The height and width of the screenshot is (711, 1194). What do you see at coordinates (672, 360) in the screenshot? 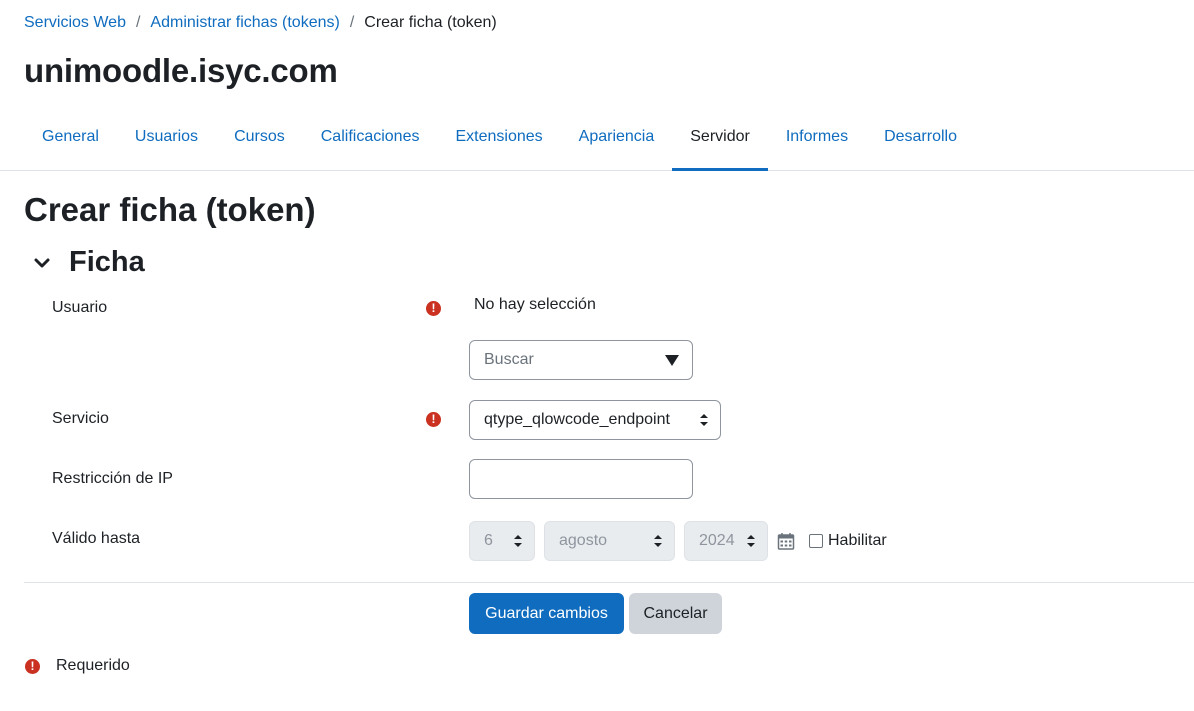
I see `caret-down-icon` at bounding box center [672, 360].